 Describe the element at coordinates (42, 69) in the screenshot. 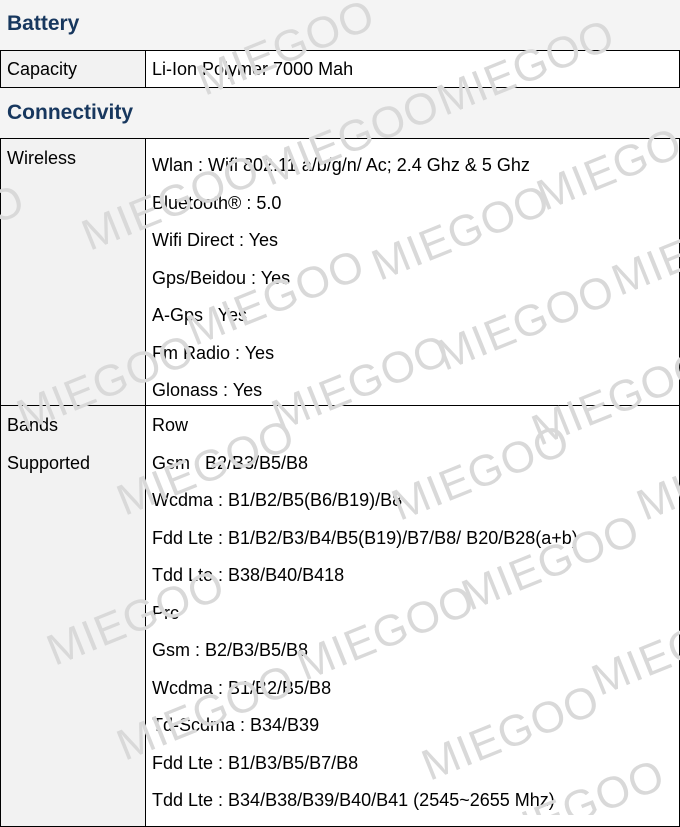

I see `capacity-label: Capacity` at that location.